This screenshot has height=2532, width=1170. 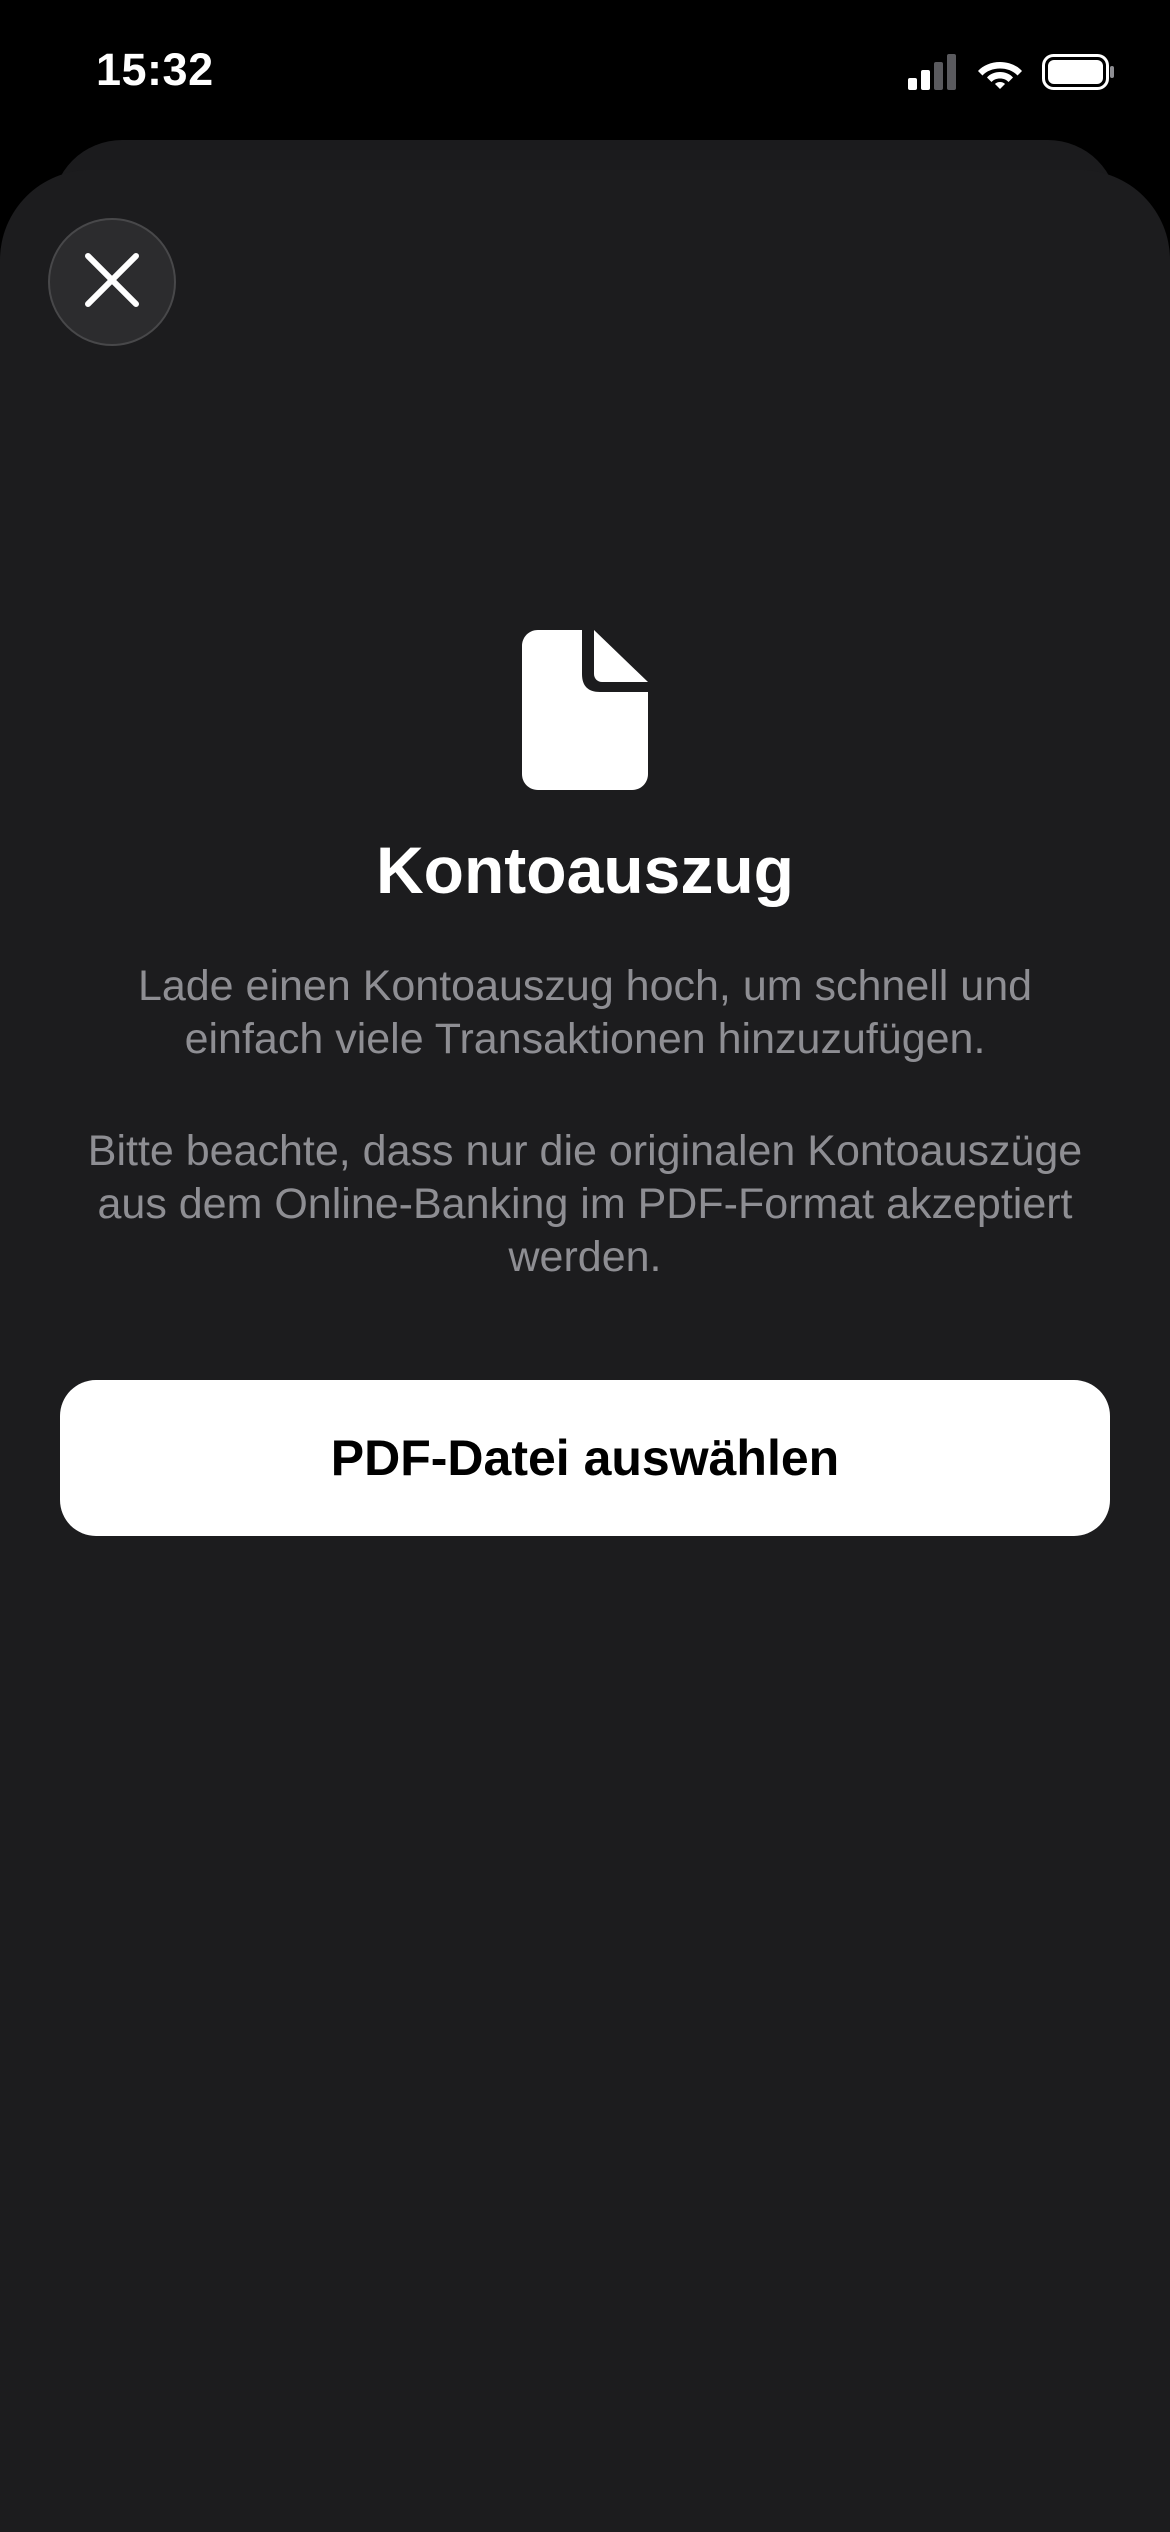 I want to click on close-icon, so click(x=112, y=282).